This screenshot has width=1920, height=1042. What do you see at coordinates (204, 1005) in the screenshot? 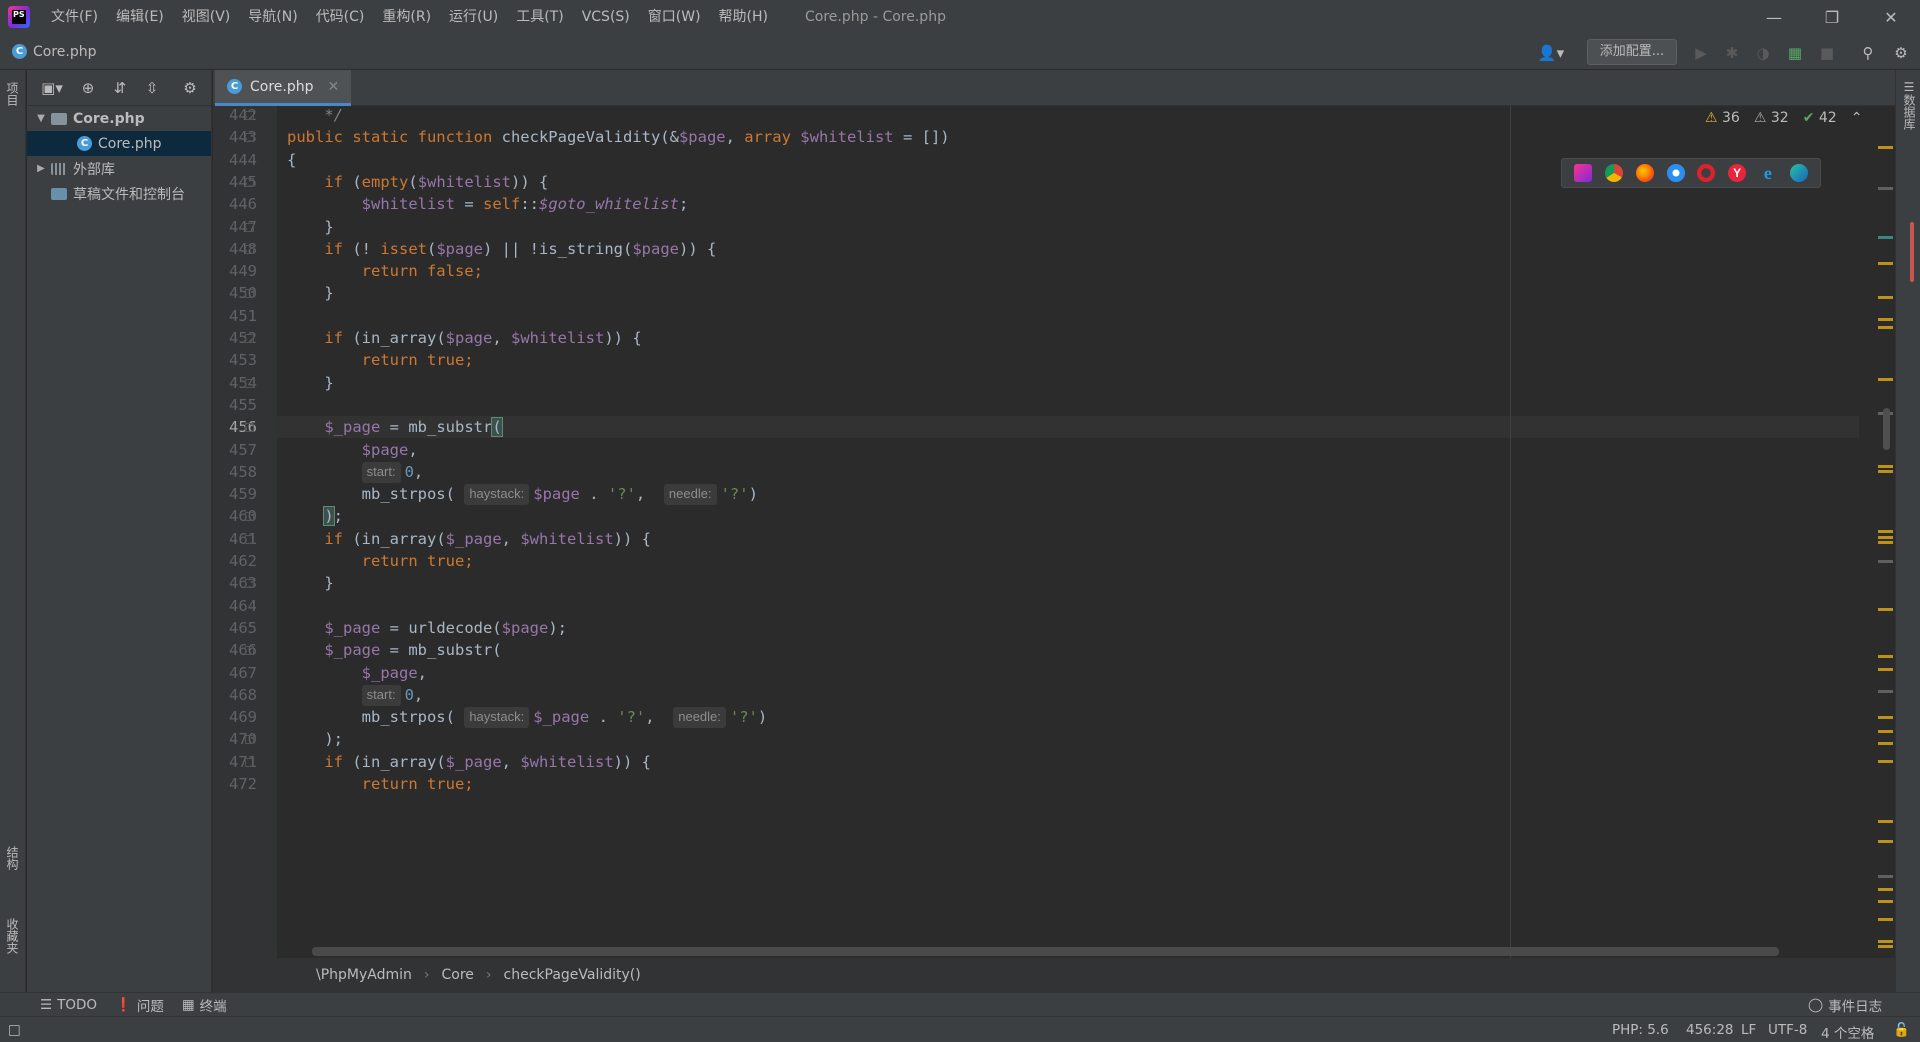
I see `terminal-tool-button: ▦ 终端` at bounding box center [204, 1005].